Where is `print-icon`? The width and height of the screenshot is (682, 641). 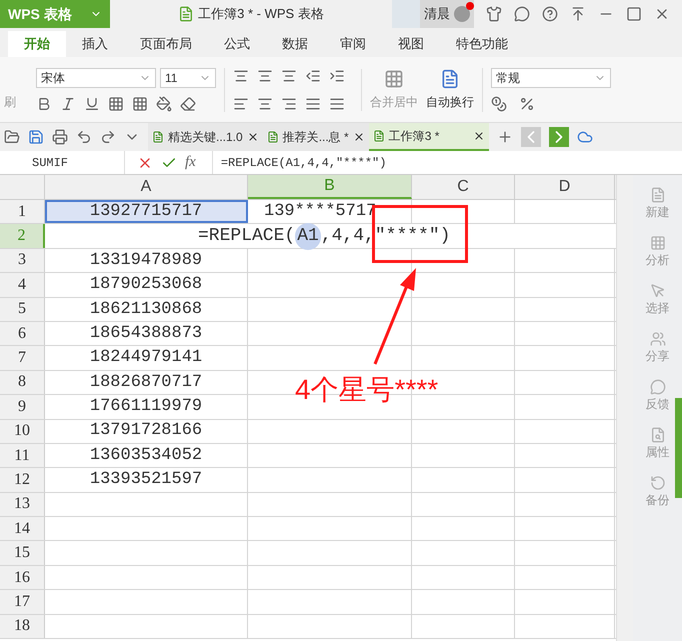
print-icon is located at coordinates (60, 137).